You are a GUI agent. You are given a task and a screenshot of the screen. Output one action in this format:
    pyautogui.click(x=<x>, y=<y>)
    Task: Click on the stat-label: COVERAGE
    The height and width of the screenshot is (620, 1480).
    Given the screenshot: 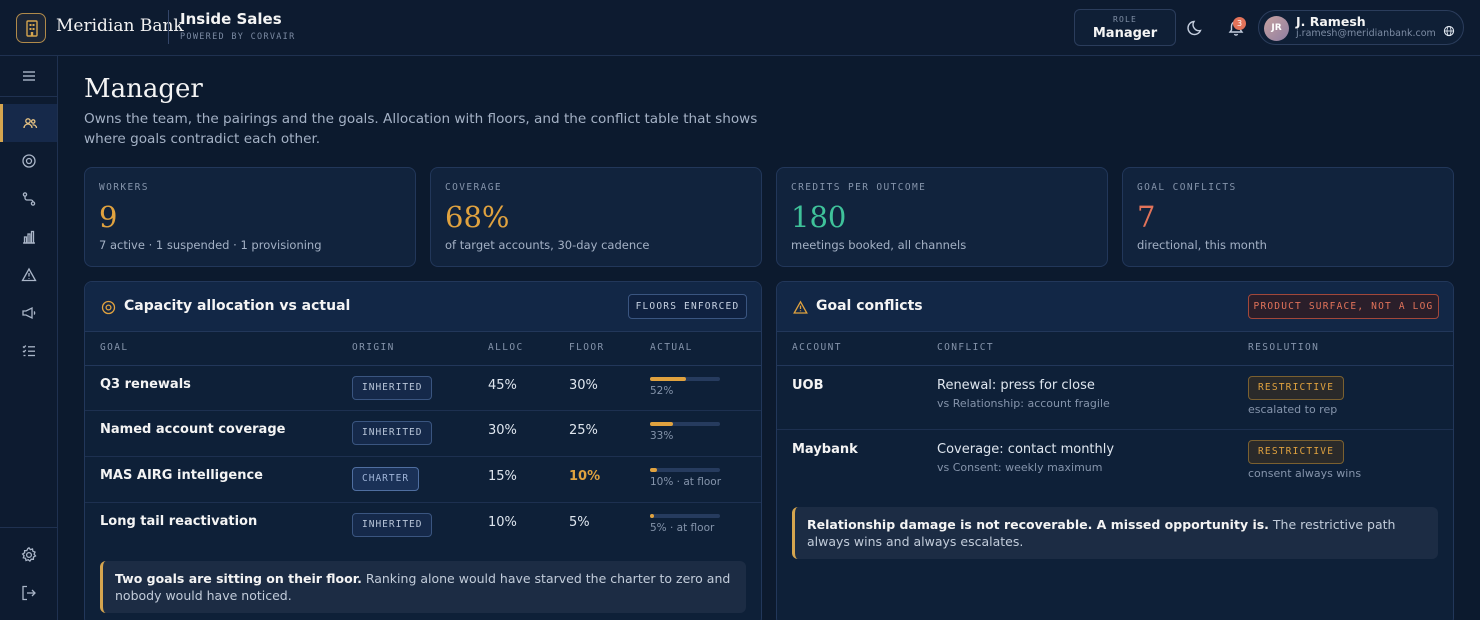 What is the action you would take?
    pyautogui.click(x=473, y=187)
    